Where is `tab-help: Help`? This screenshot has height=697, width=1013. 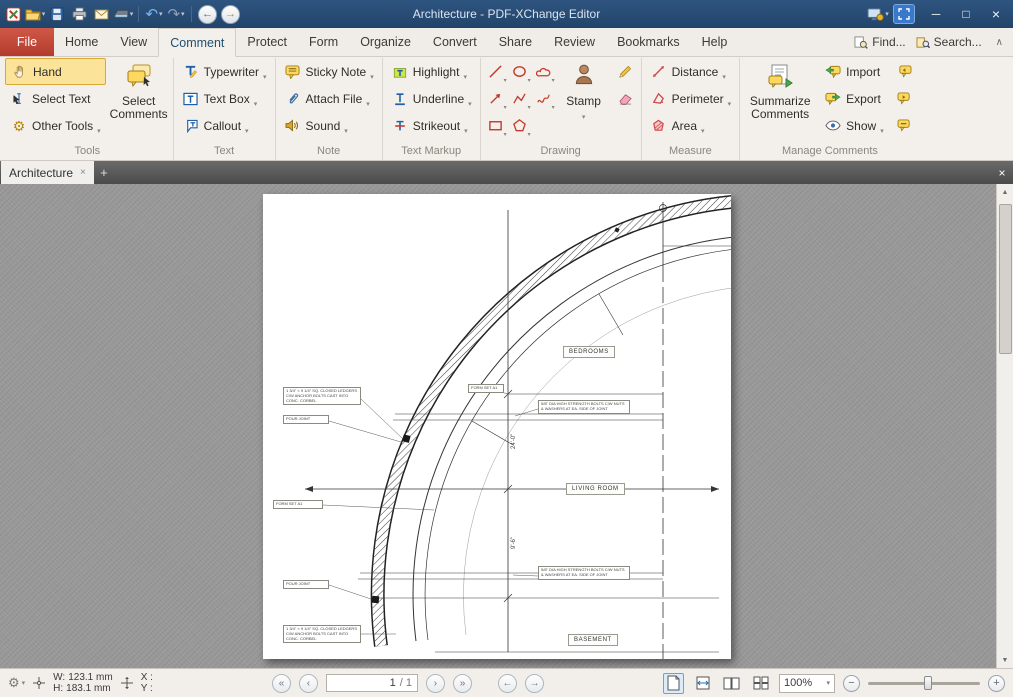 tab-help: Help is located at coordinates (715, 42).